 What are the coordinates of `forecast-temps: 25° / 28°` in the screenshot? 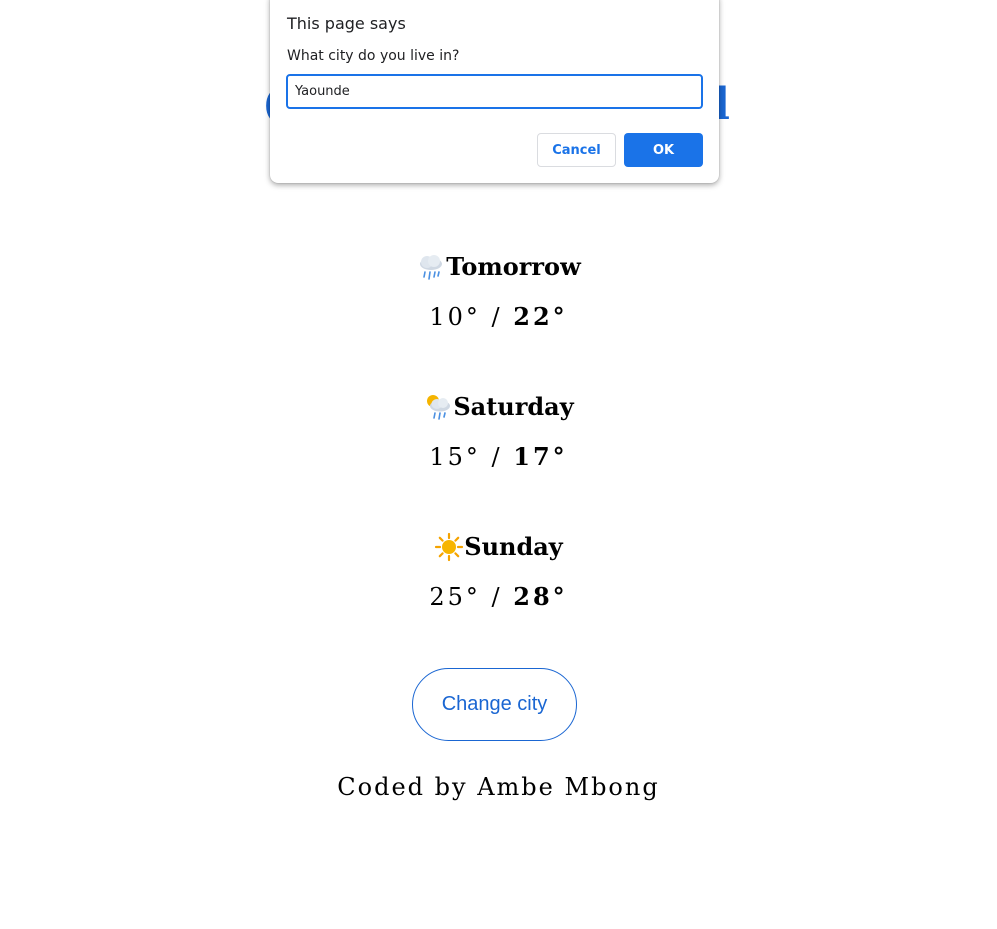 It's located at (498, 597).